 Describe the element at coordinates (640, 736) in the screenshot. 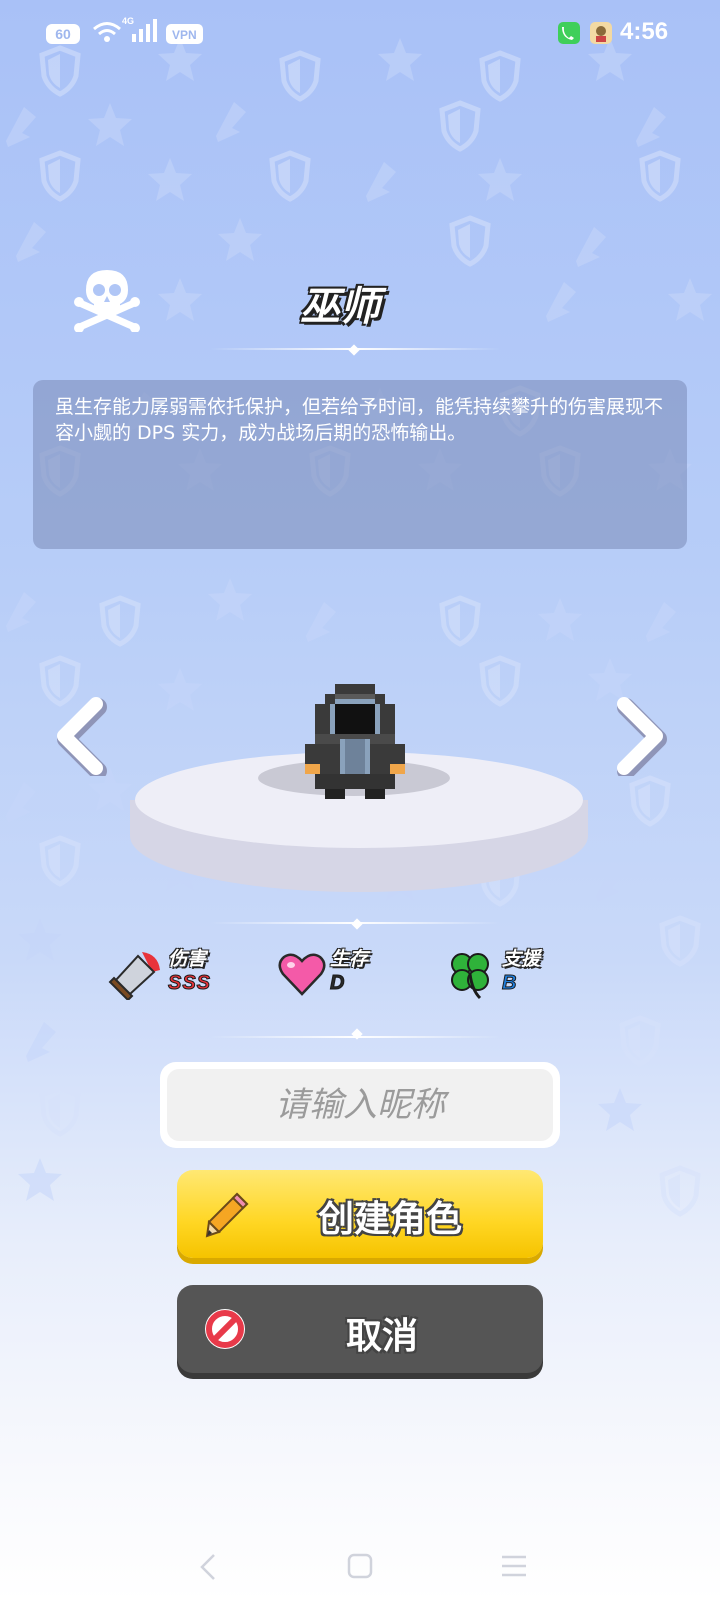

I see `next-character-arrow-icon` at that location.